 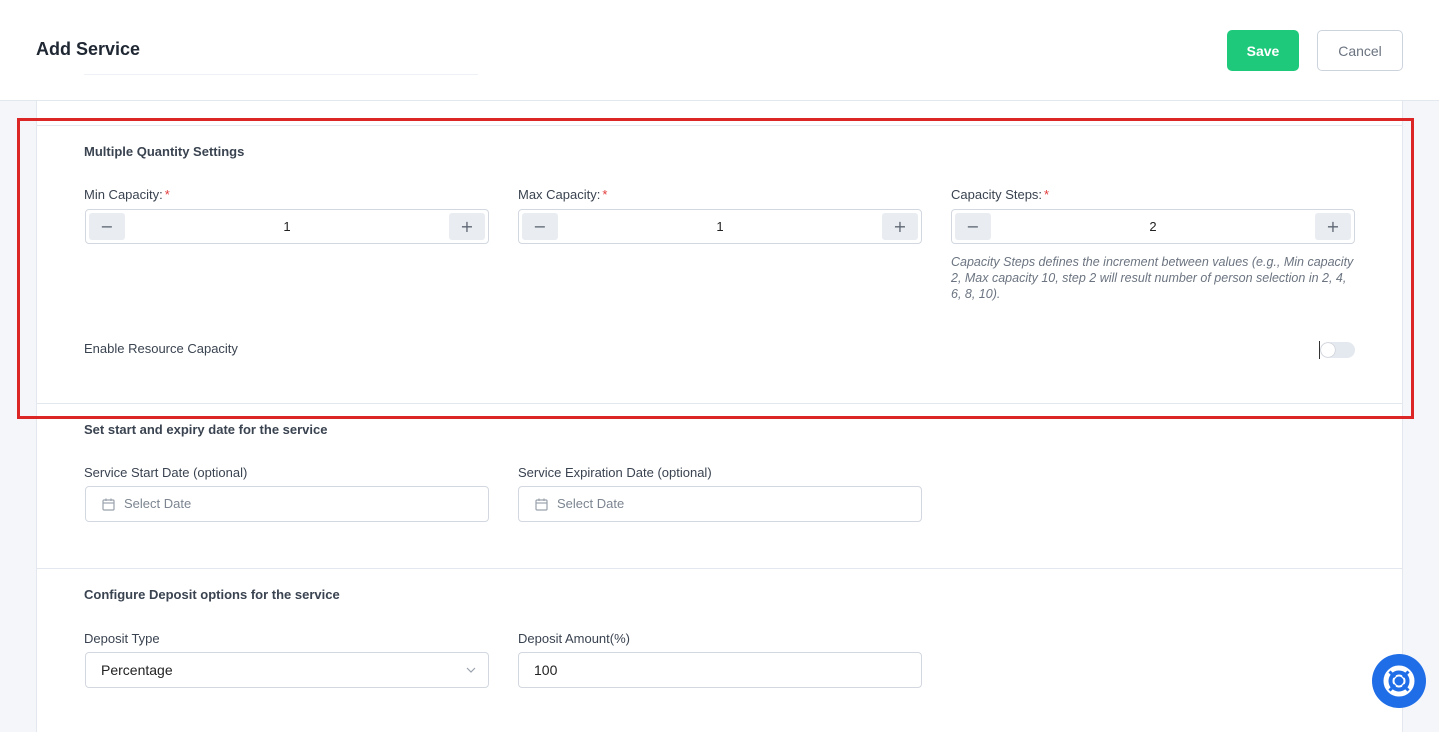 I want to click on deposit-type-value: Percentage, so click(x=137, y=670).